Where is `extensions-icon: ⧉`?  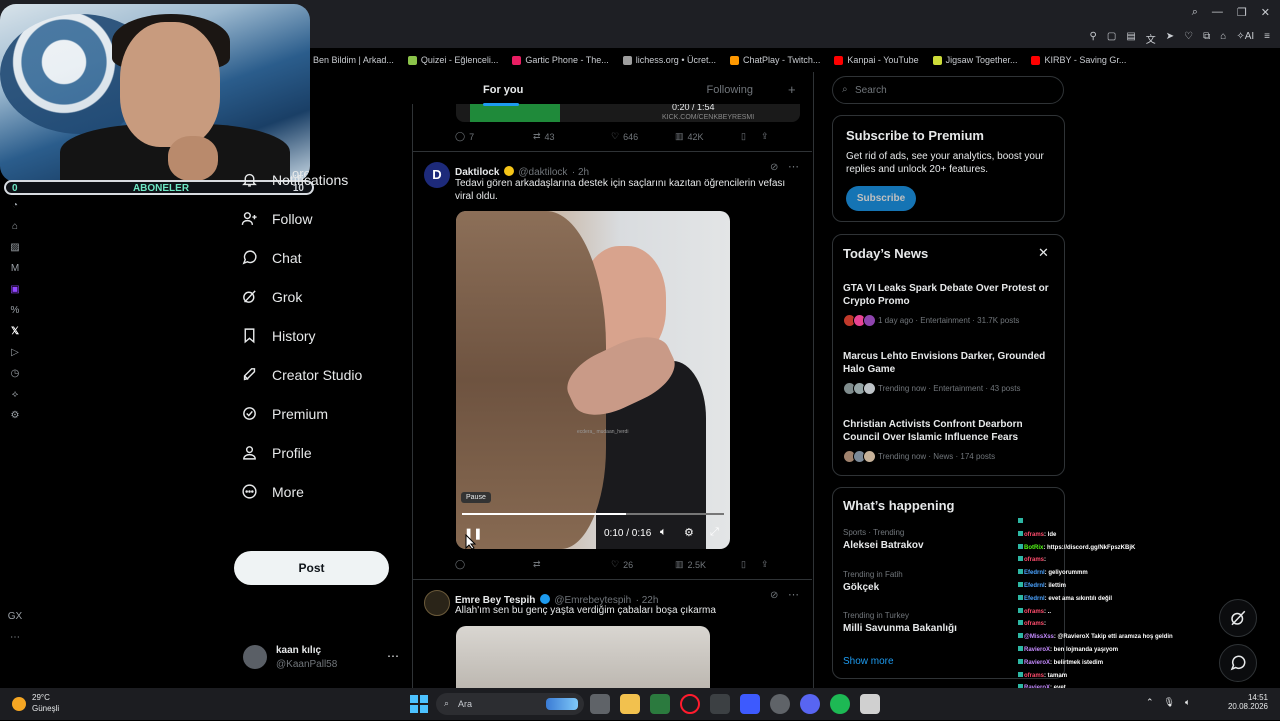
extensions-icon: ⧉ is located at coordinates (1206, 38).